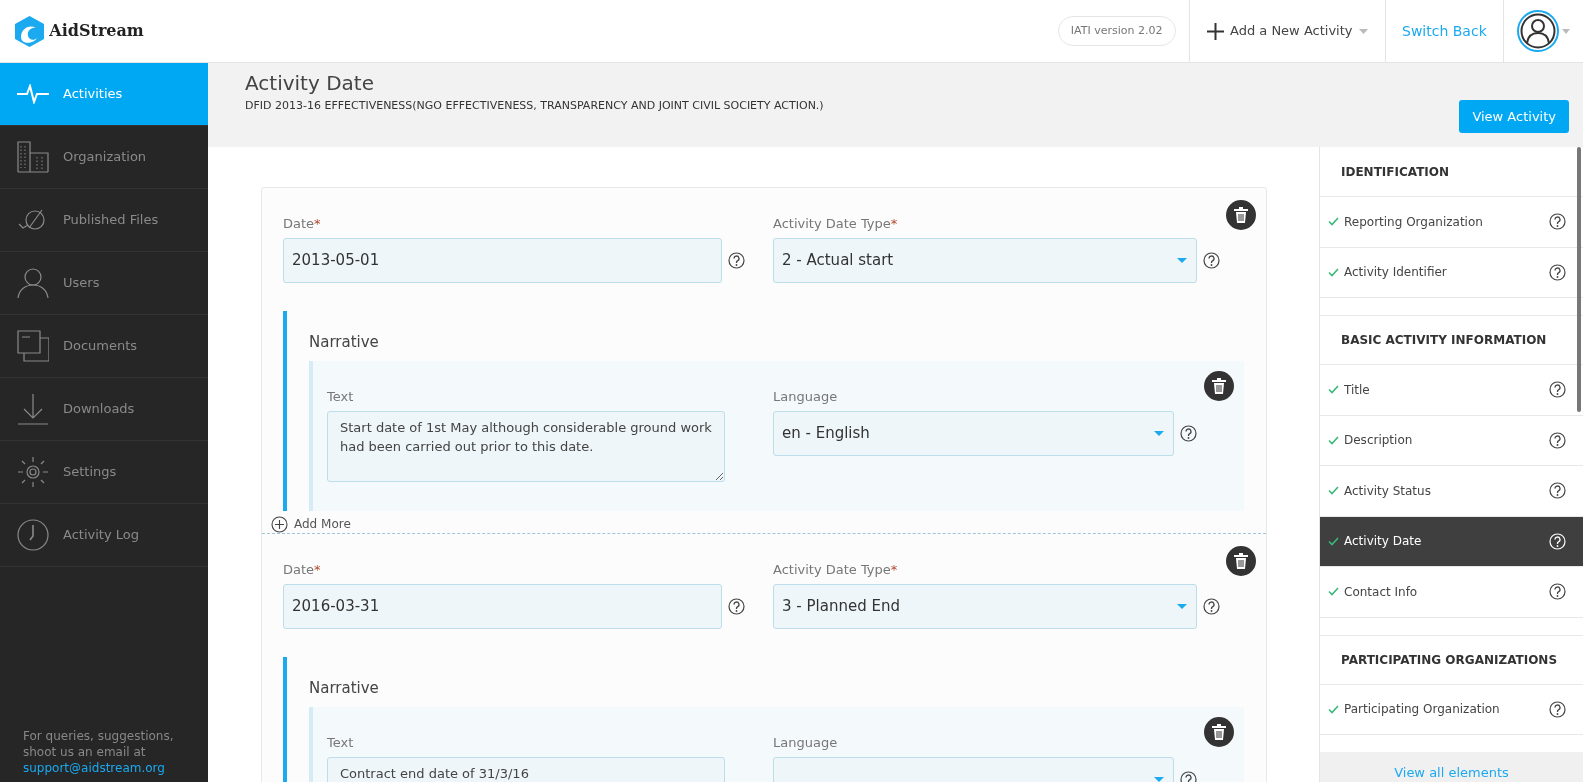  What do you see at coordinates (33, 157) in the screenshot?
I see `building-icon` at bounding box center [33, 157].